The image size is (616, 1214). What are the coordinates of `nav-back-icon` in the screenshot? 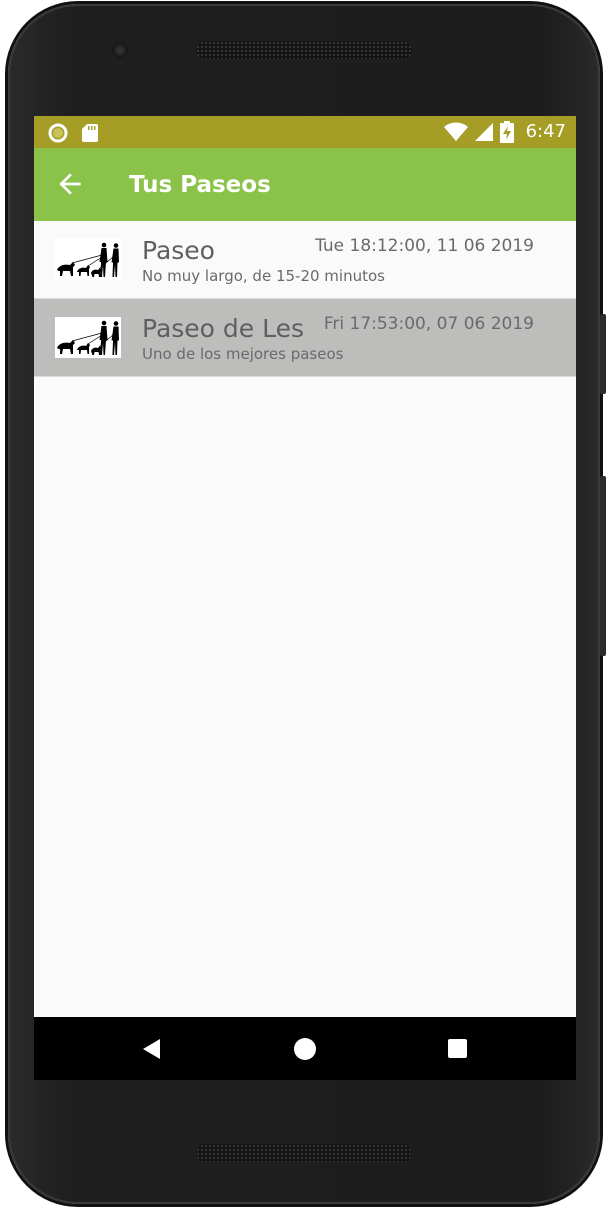 It's located at (152, 1049).